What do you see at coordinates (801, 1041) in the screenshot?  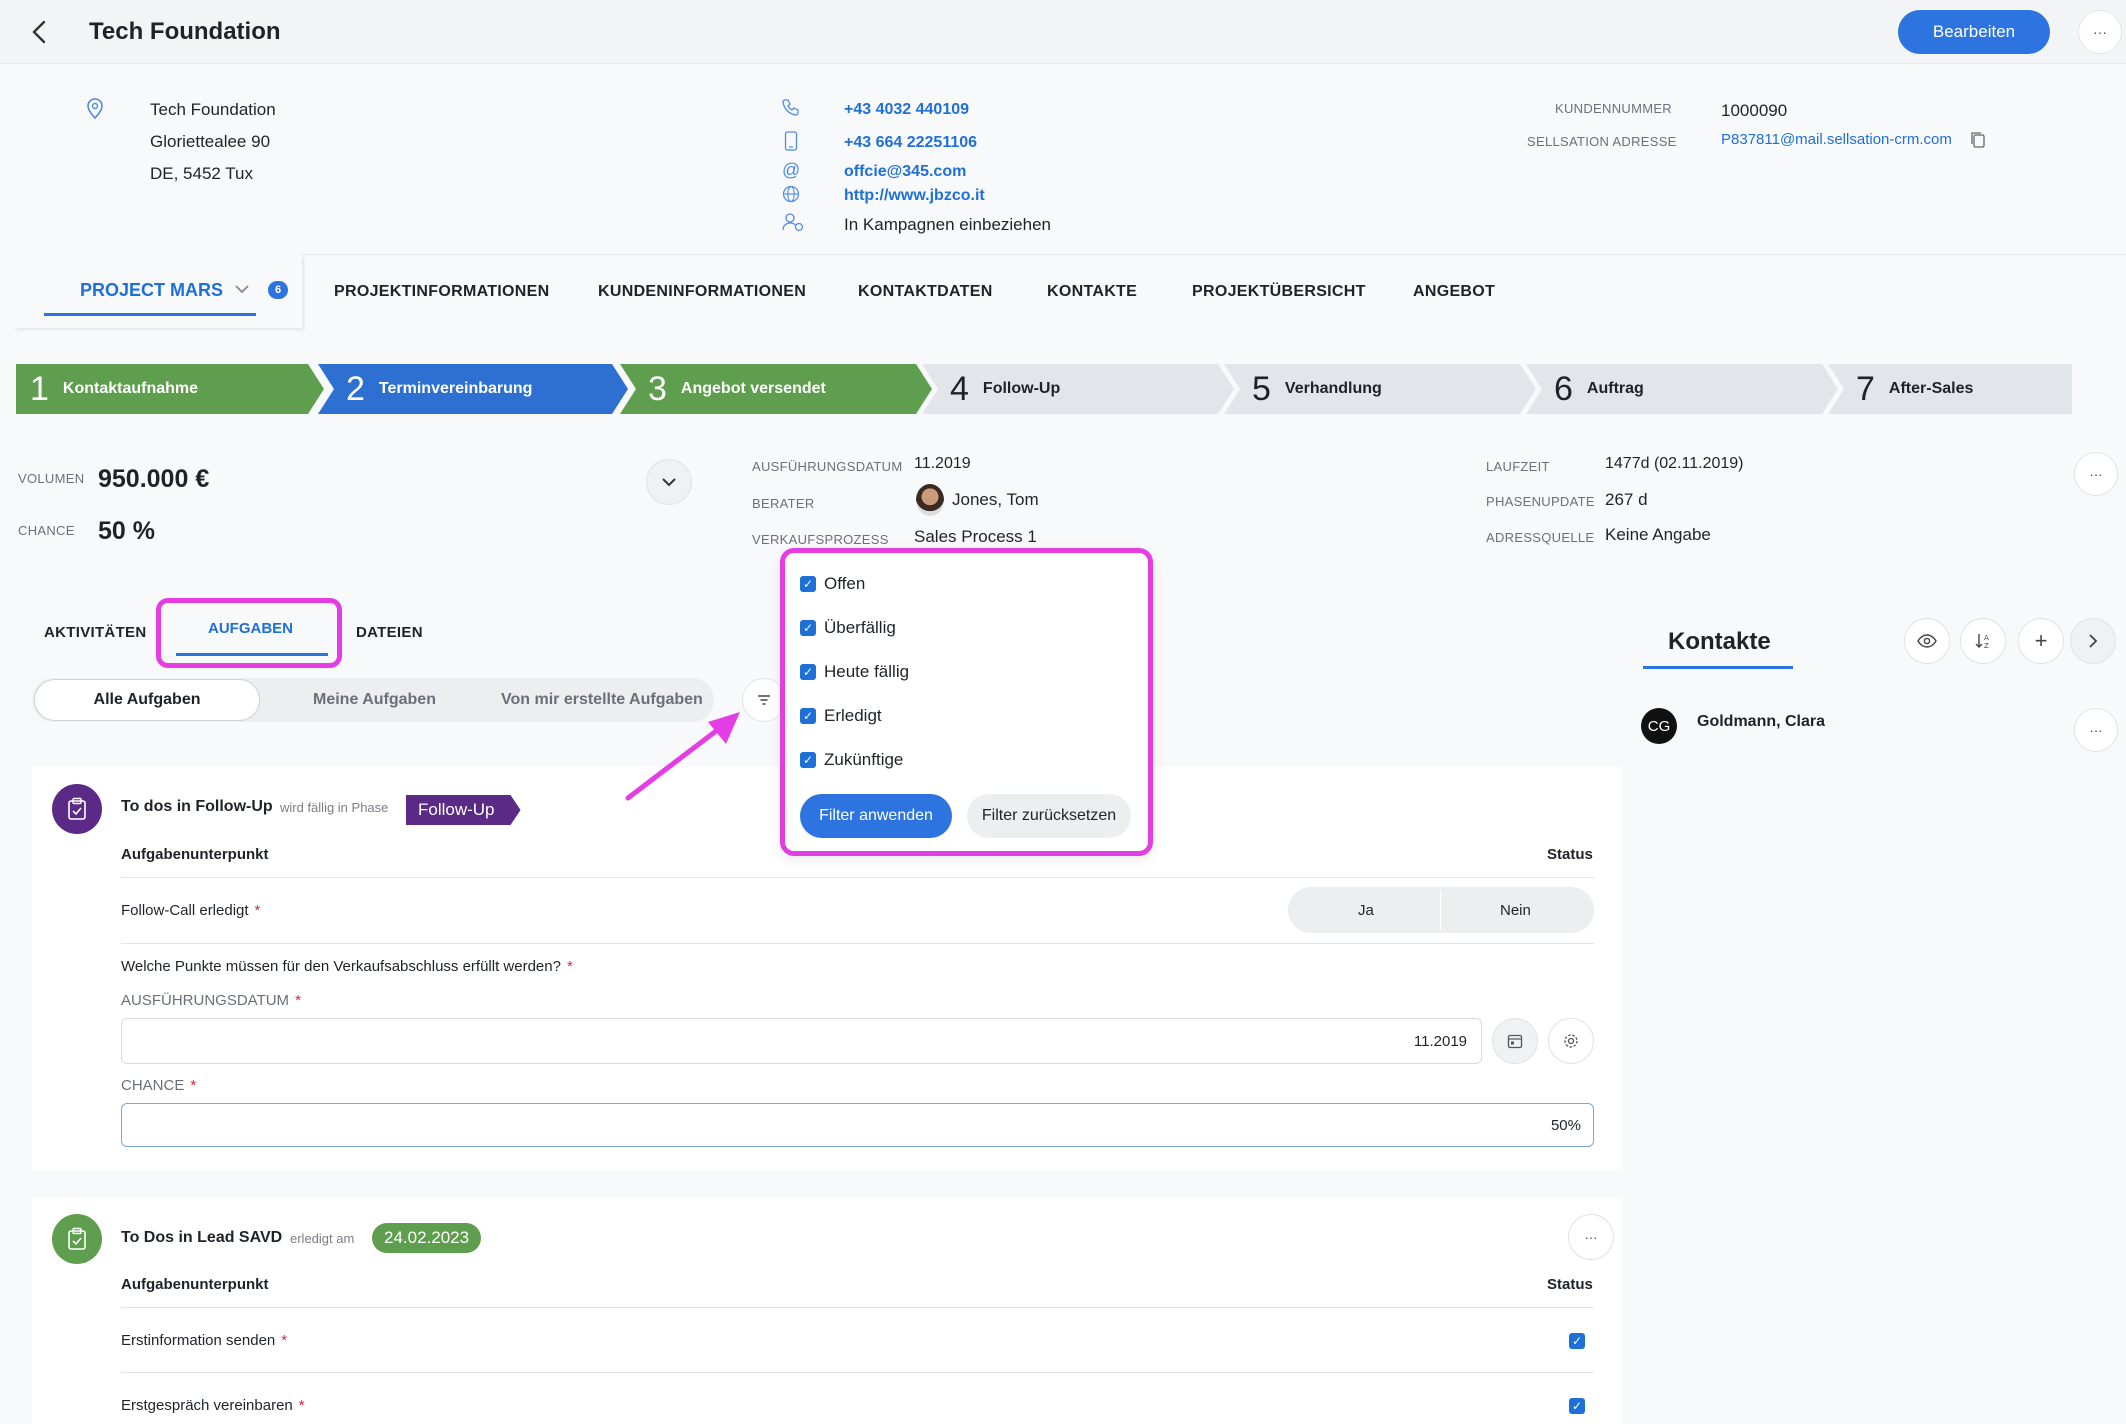 I see `date-input: 11.2019` at bounding box center [801, 1041].